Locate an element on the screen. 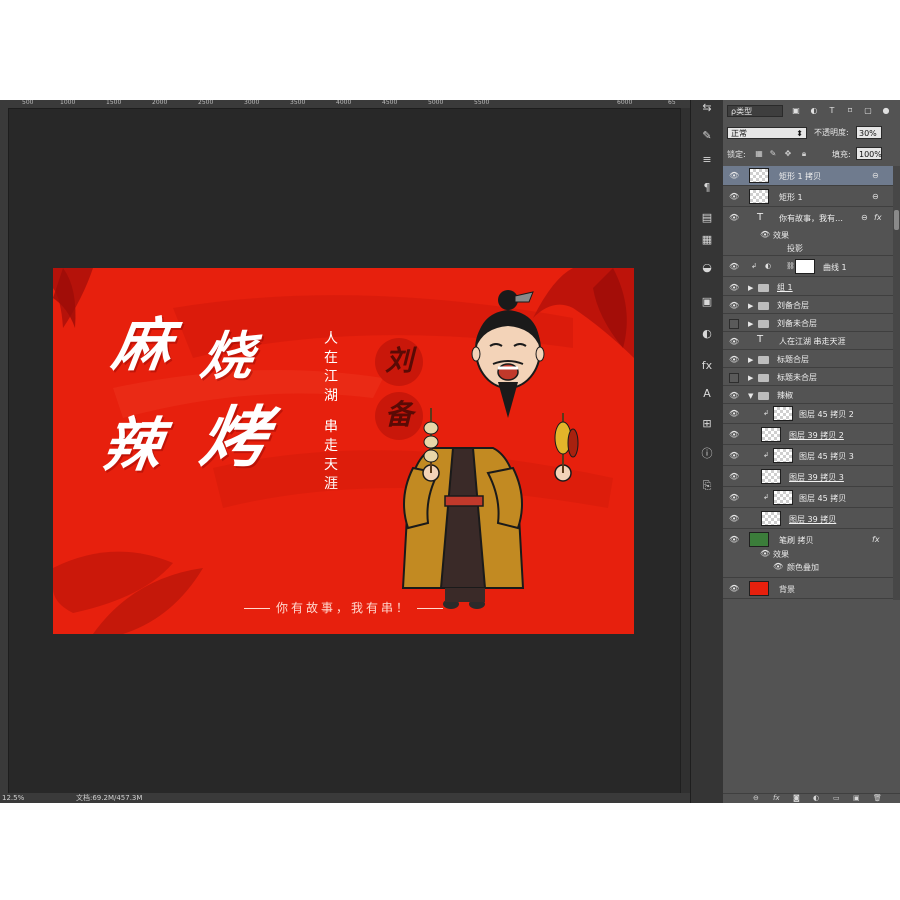 The image size is (900, 900). opacity-label: 不透明度: is located at coordinates (831, 132).